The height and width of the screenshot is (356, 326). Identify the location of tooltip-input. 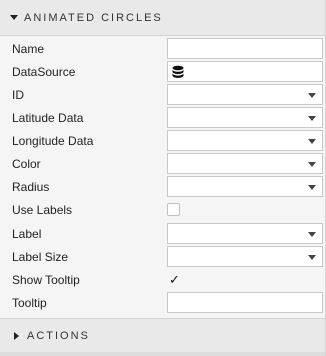
(245, 302).